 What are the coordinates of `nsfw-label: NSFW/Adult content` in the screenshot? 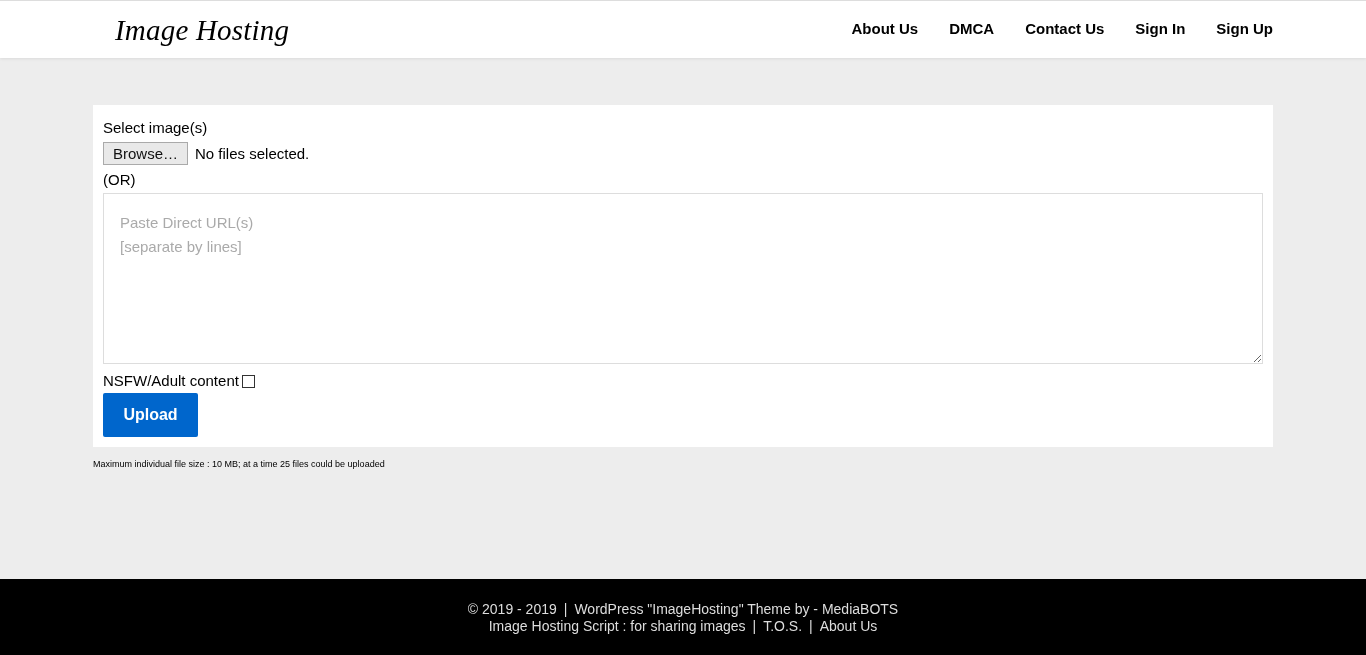 It's located at (171, 381).